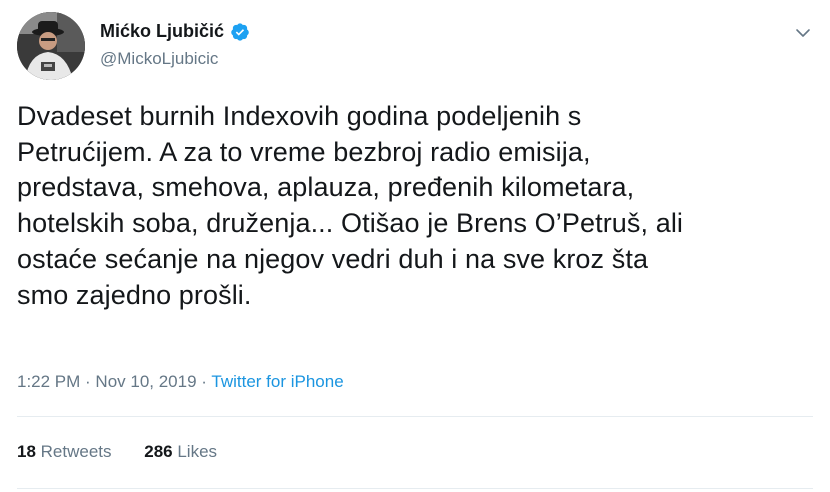  I want to click on display-name: Mićko Ljubičić, so click(162, 31).